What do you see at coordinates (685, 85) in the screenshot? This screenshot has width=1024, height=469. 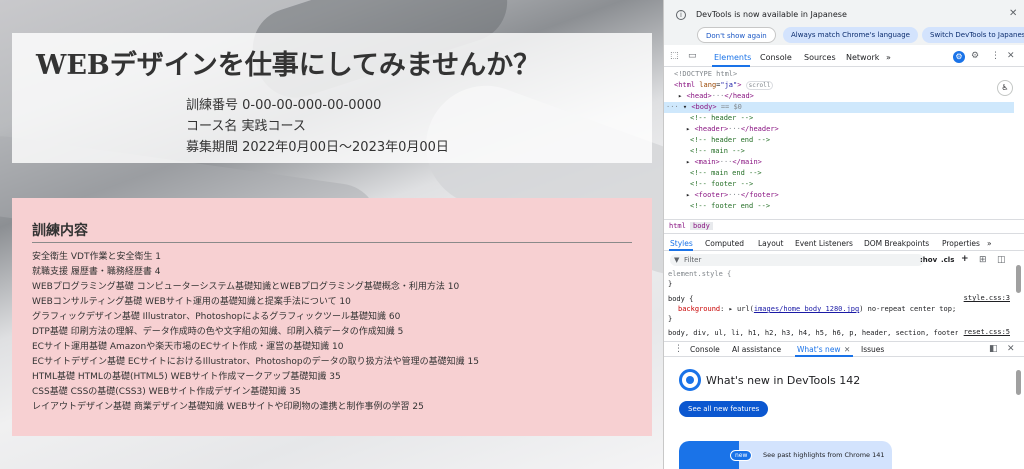 I see `dom-tag: <html` at bounding box center [685, 85].